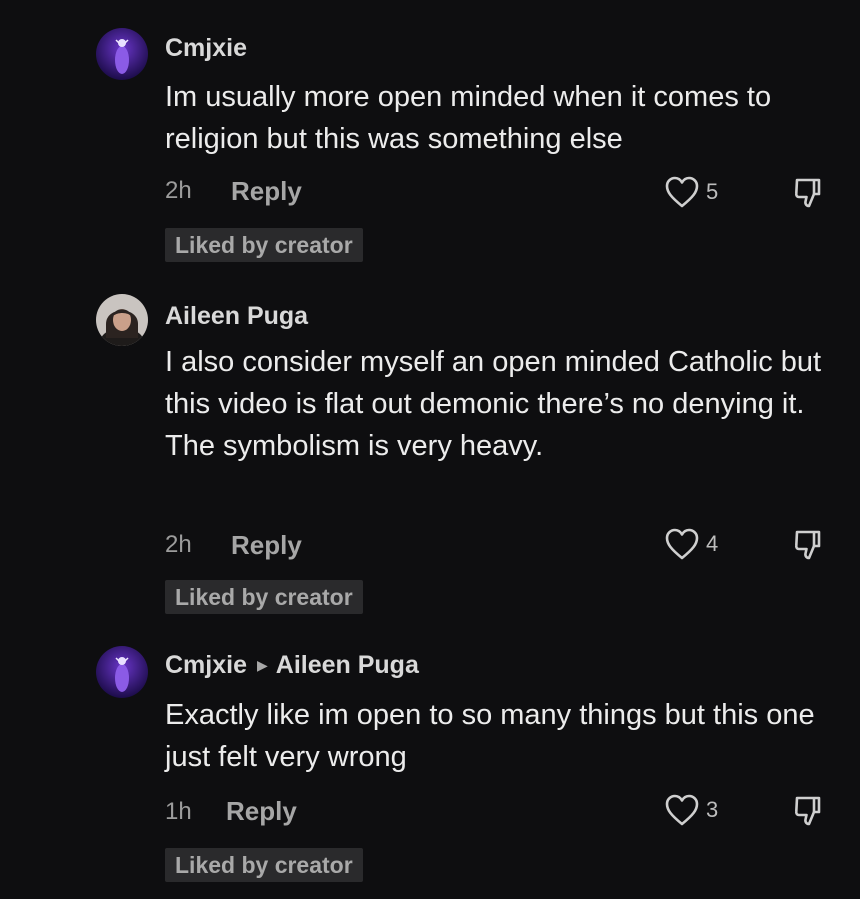 This screenshot has height=899, width=860. Describe the element at coordinates (712, 809) in the screenshot. I see `like-count: 3` at that location.